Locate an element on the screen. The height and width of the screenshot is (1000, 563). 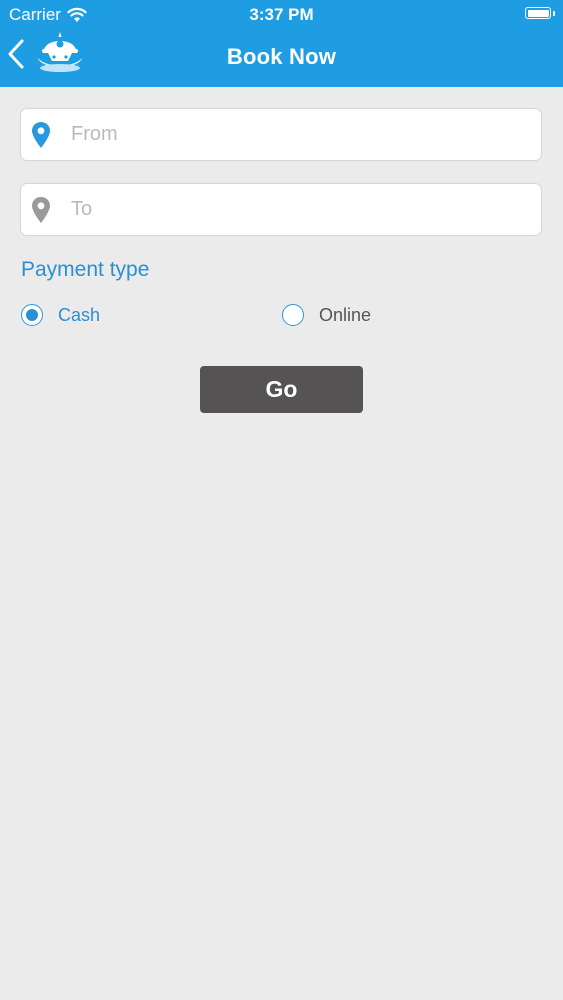
radio-button-selected is located at coordinates (32, 315).